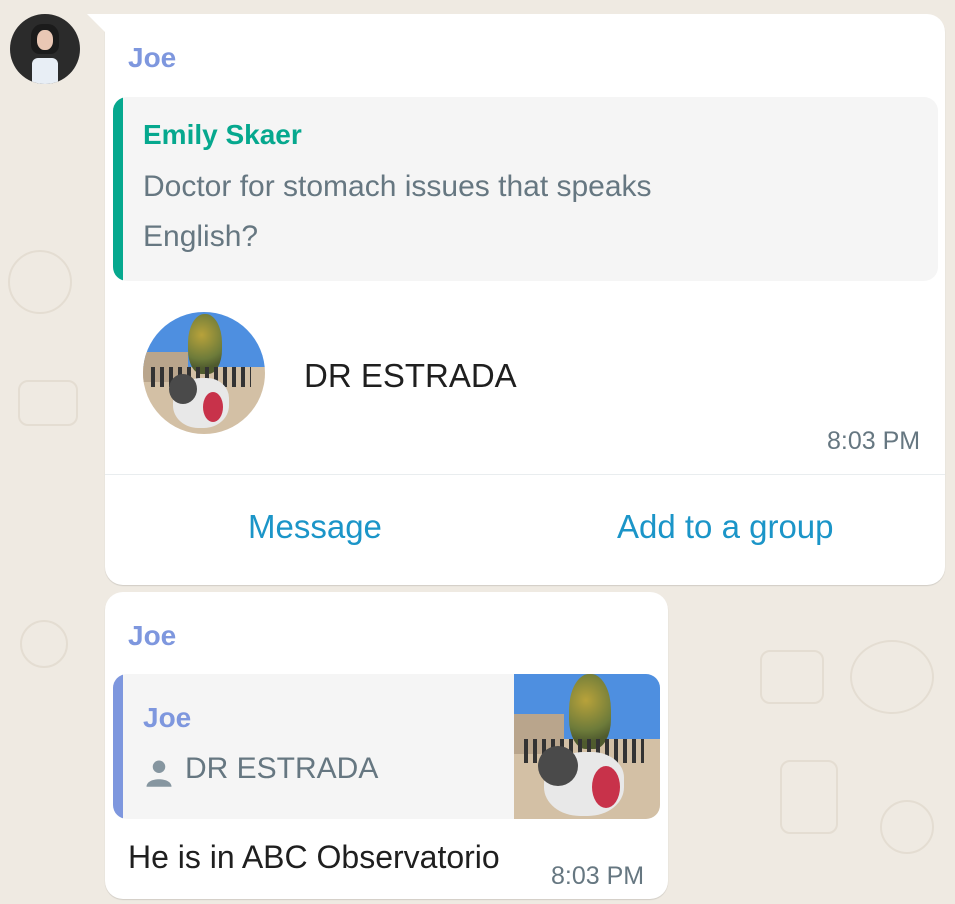  I want to click on message-text: He is in ABC Observatorio, so click(314, 857).